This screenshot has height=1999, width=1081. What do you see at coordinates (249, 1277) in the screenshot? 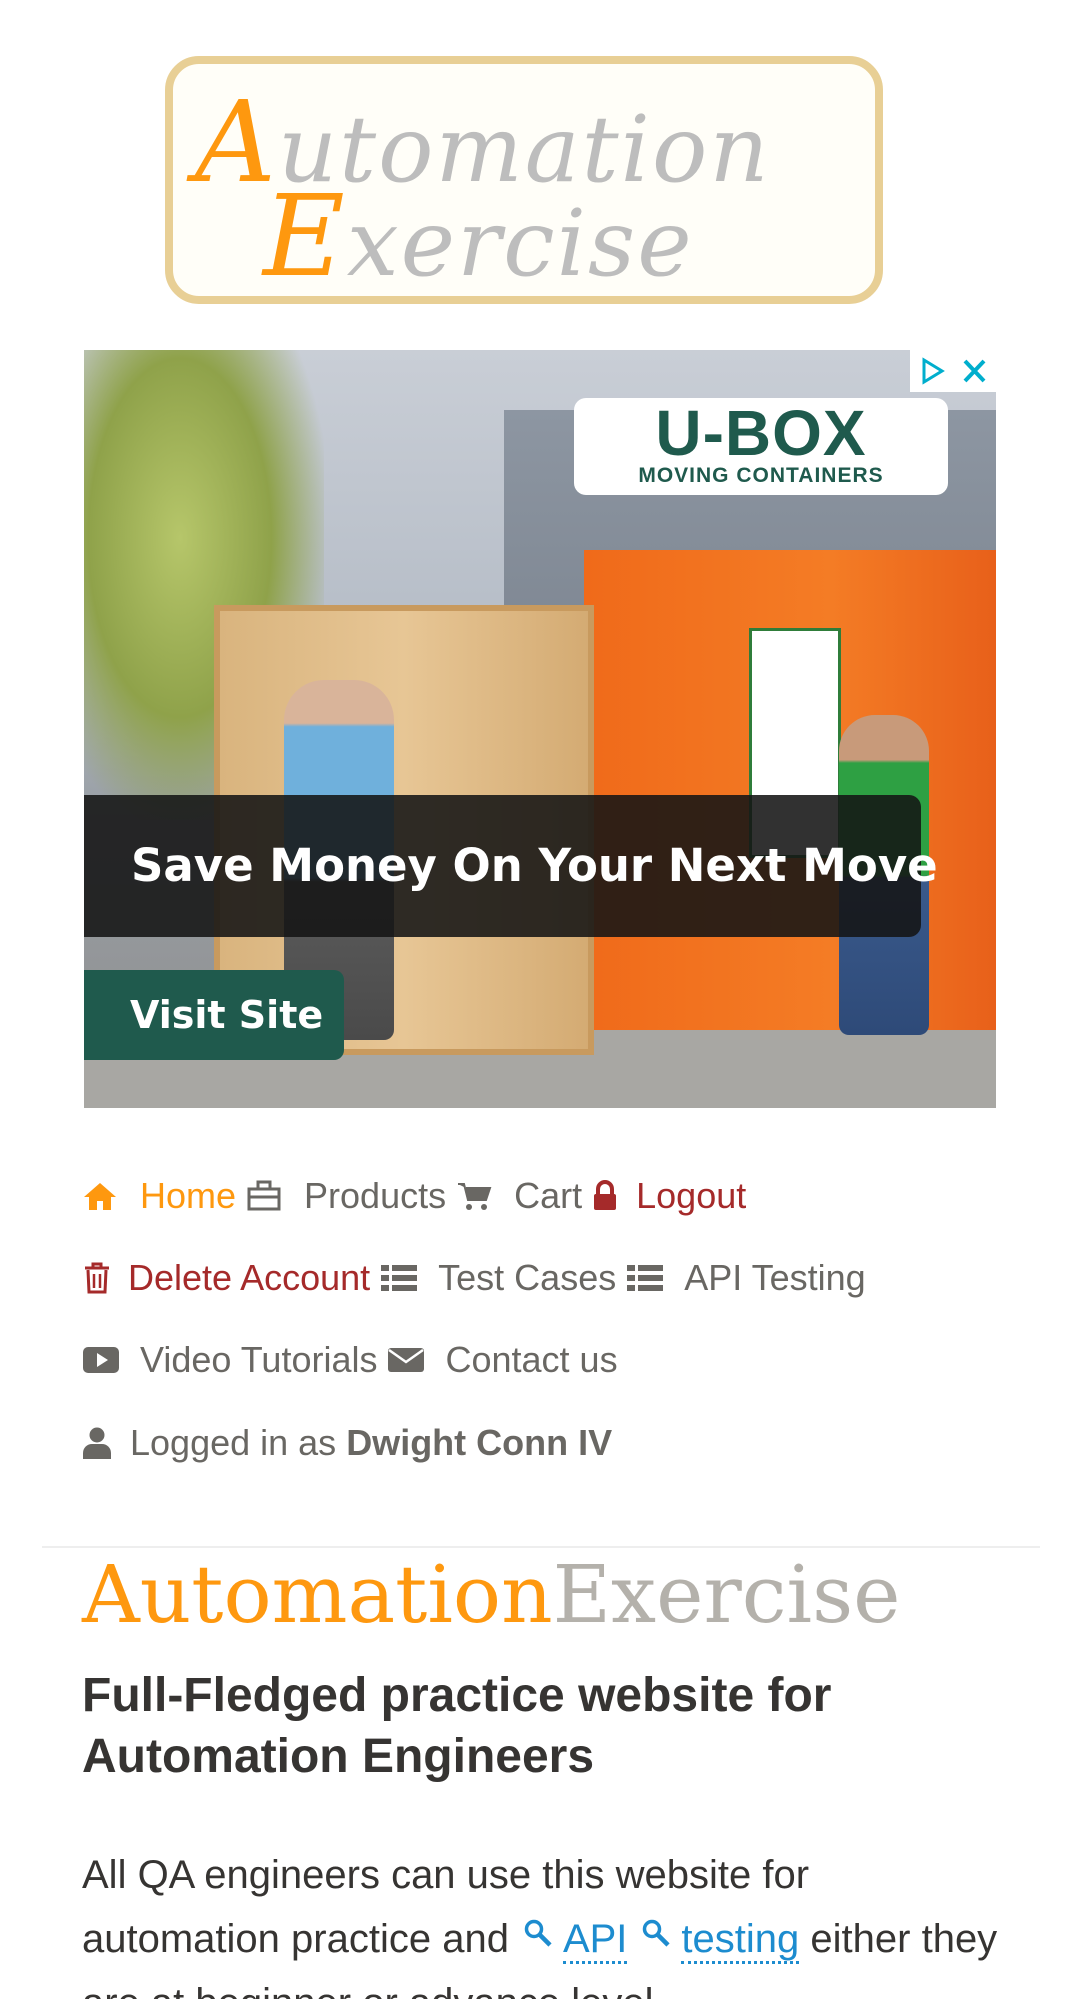
I see `nav-delete-account-label: Delete Account` at bounding box center [249, 1277].